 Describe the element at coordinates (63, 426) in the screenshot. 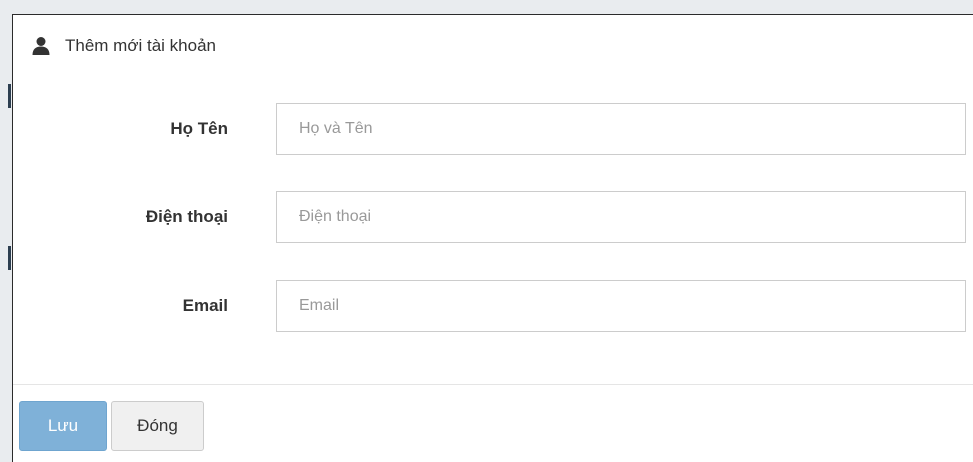

I see `save-button: Lưu` at that location.